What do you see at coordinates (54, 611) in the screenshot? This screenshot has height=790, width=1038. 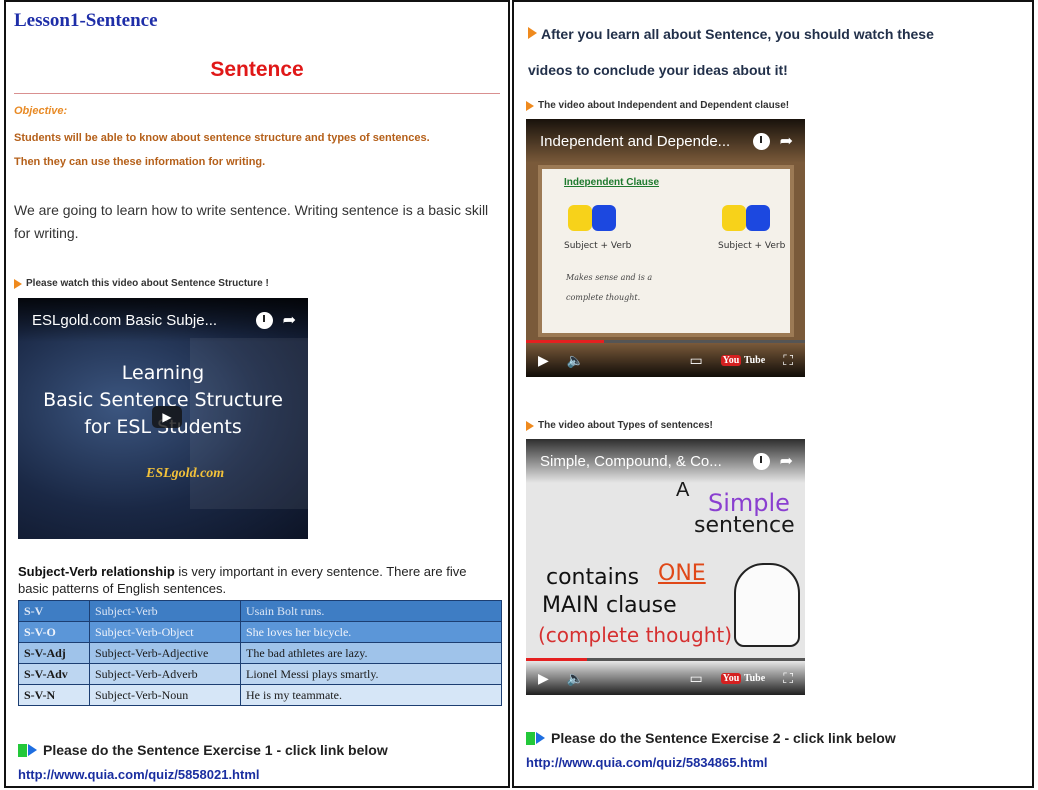 I see `pattern-code: S-V` at bounding box center [54, 611].